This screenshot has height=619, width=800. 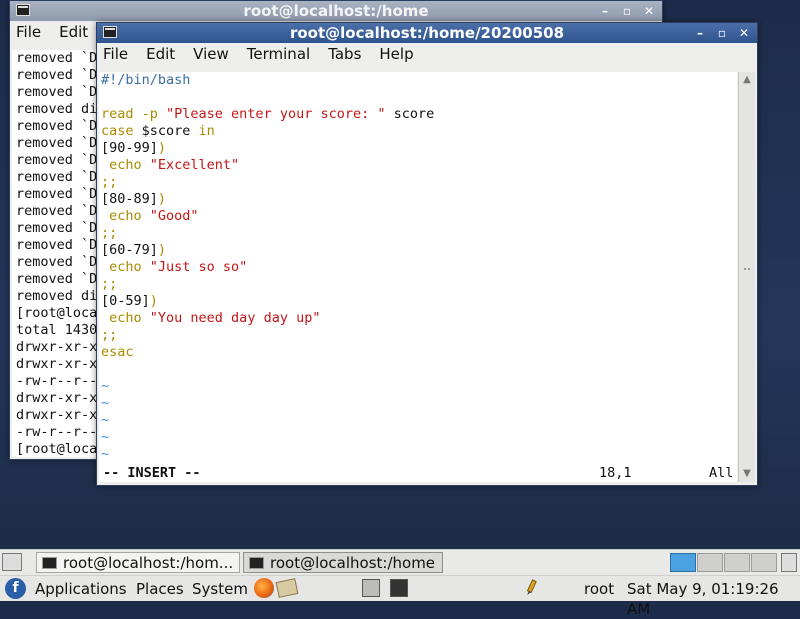 What do you see at coordinates (129, 250) in the screenshot?
I see `vim-token: [60-79]` at bounding box center [129, 250].